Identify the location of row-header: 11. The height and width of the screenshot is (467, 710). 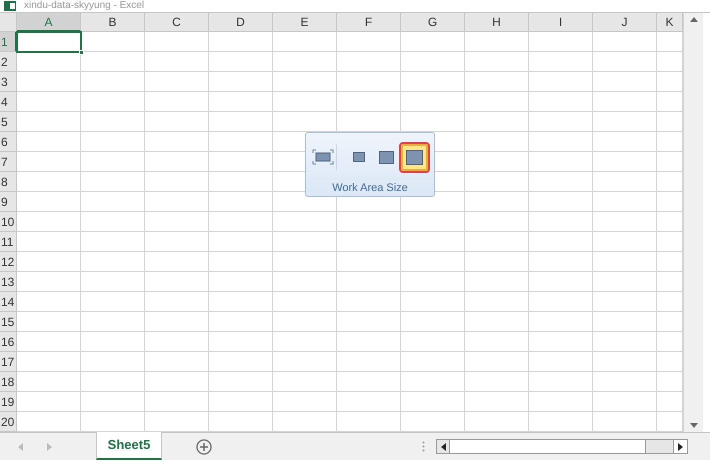
(8, 242).